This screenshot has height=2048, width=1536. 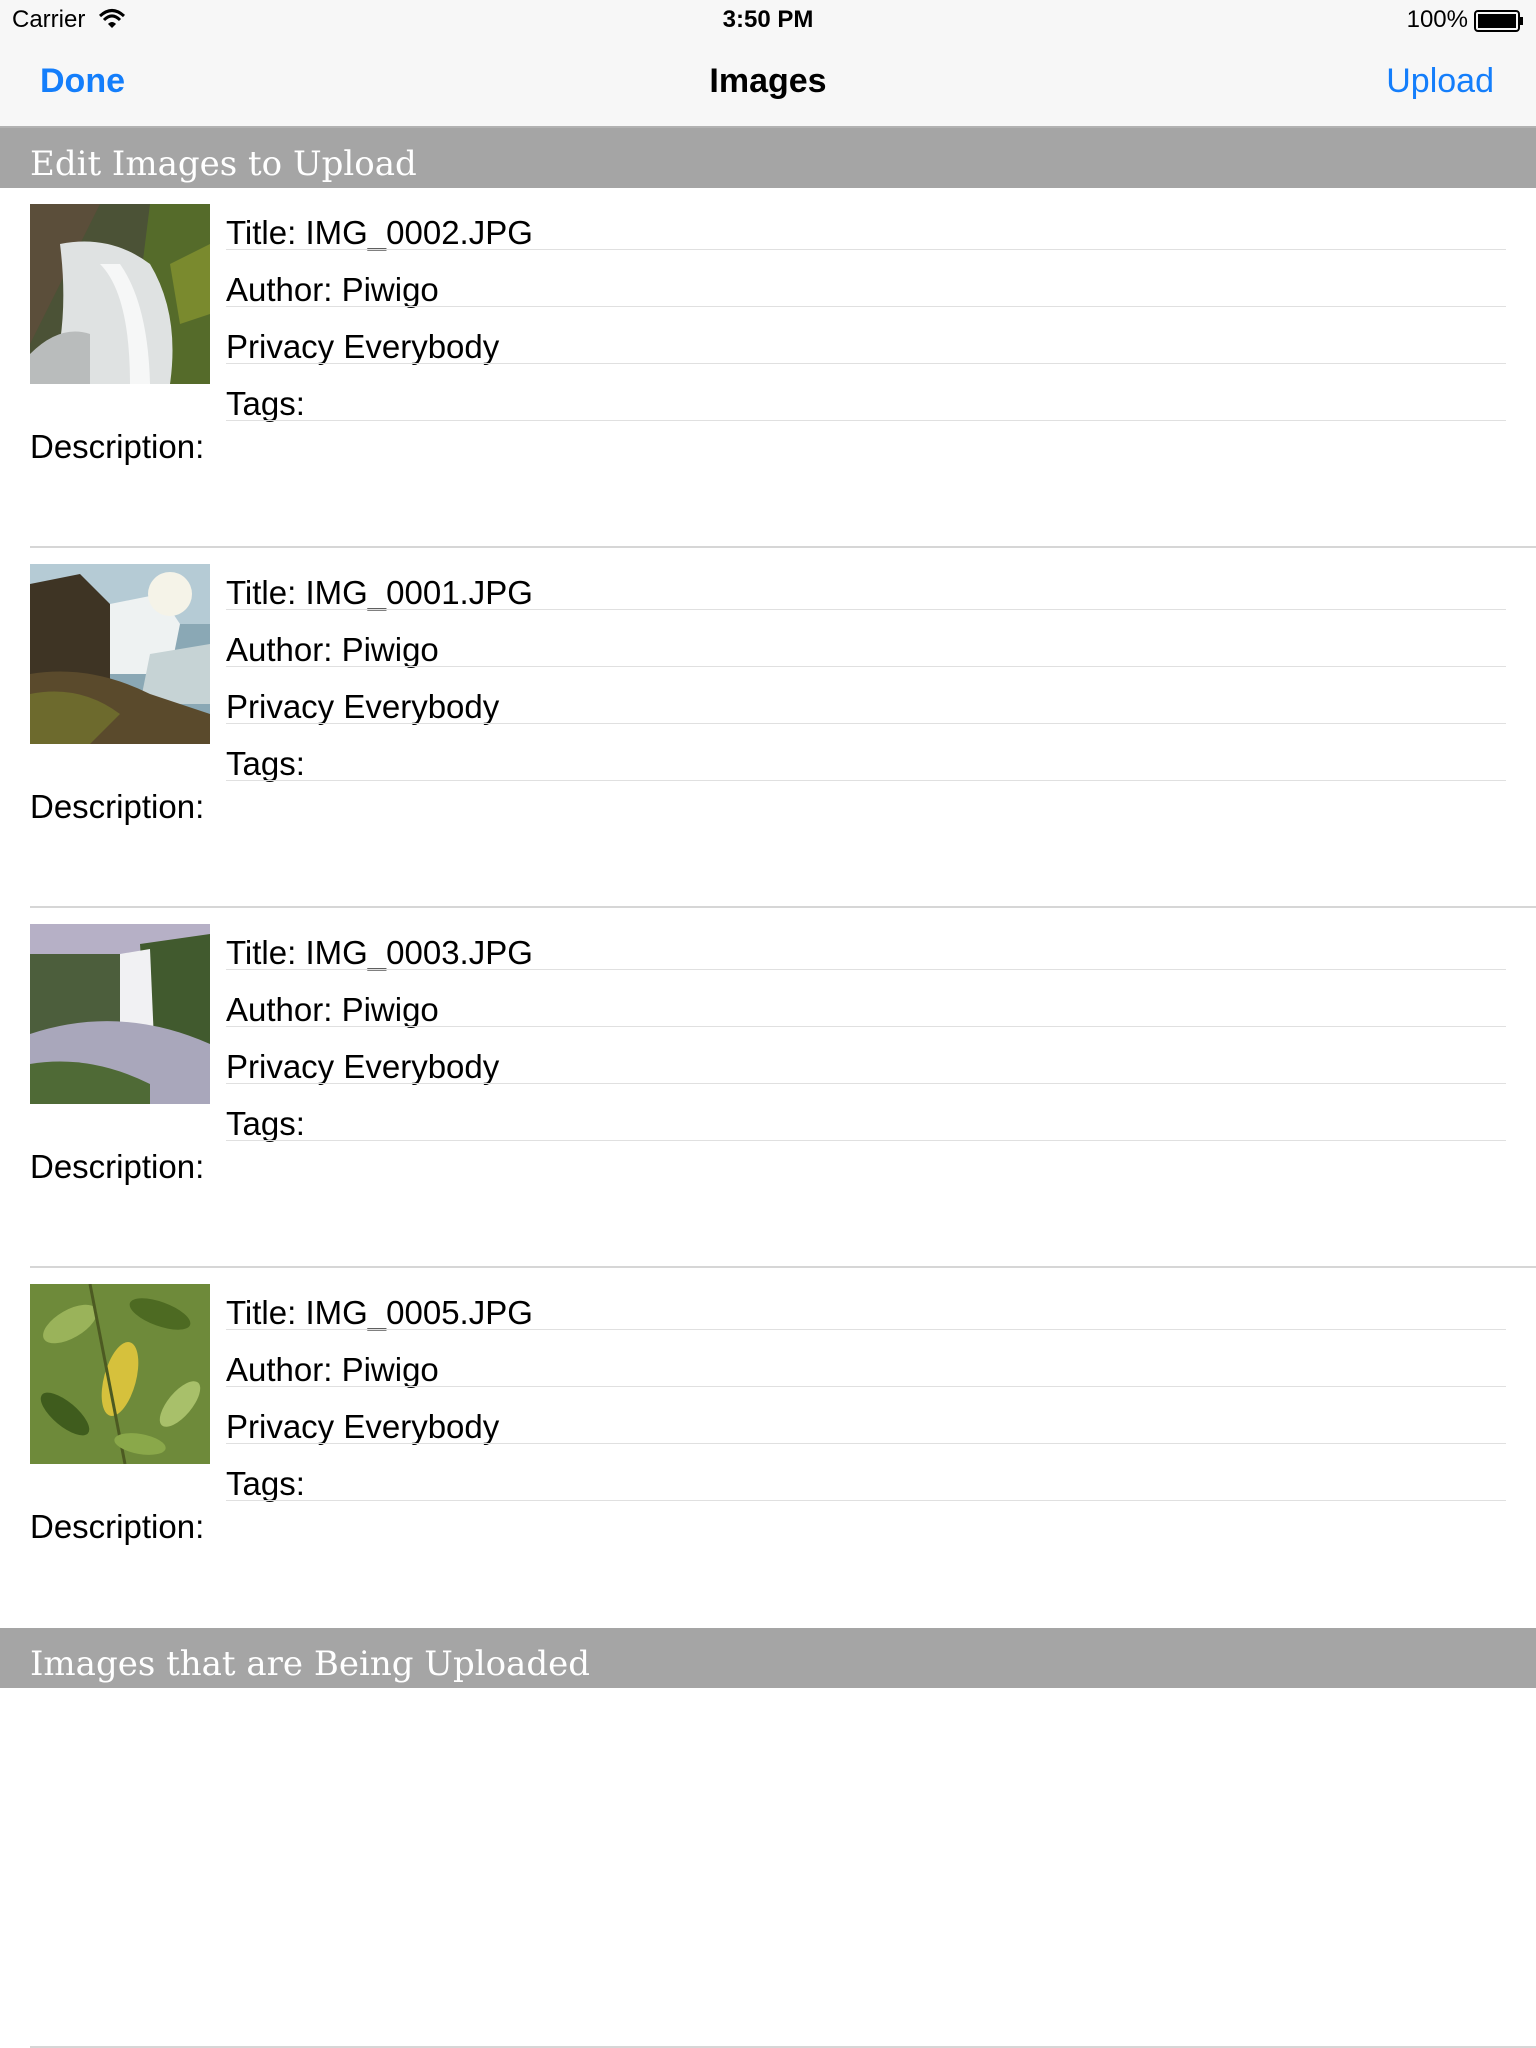 What do you see at coordinates (1440, 81) in the screenshot?
I see `upload-button: Upload` at bounding box center [1440, 81].